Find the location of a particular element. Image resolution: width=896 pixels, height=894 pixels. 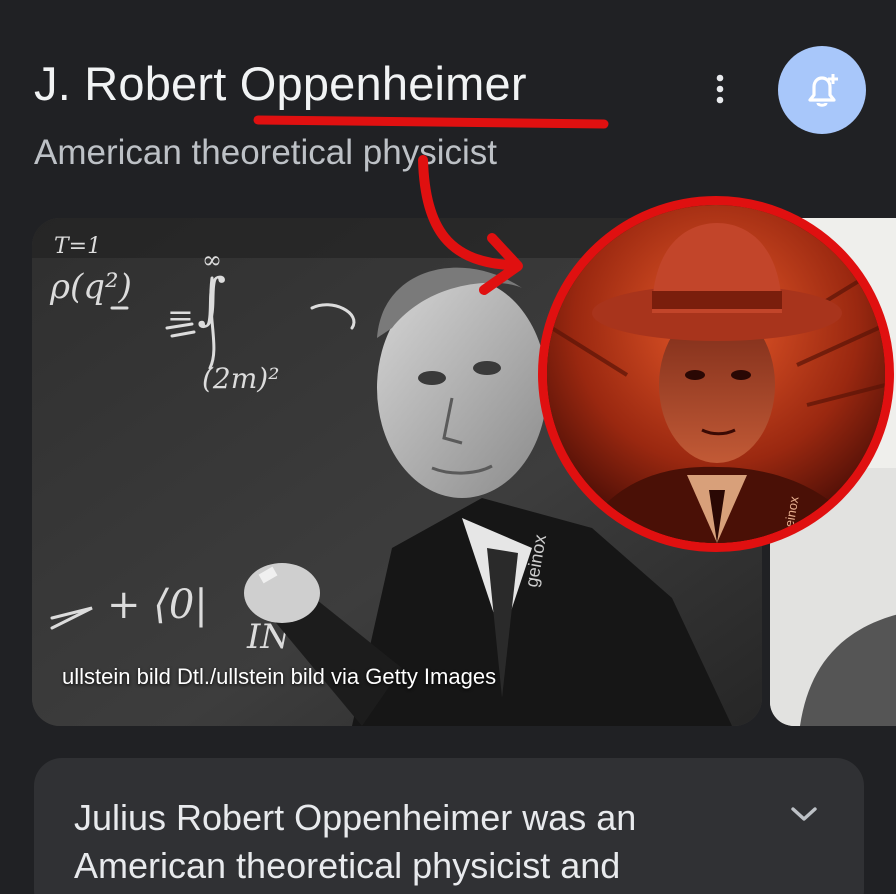

page-title: J. Robert Oppenheimer is located at coordinates (280, 83).